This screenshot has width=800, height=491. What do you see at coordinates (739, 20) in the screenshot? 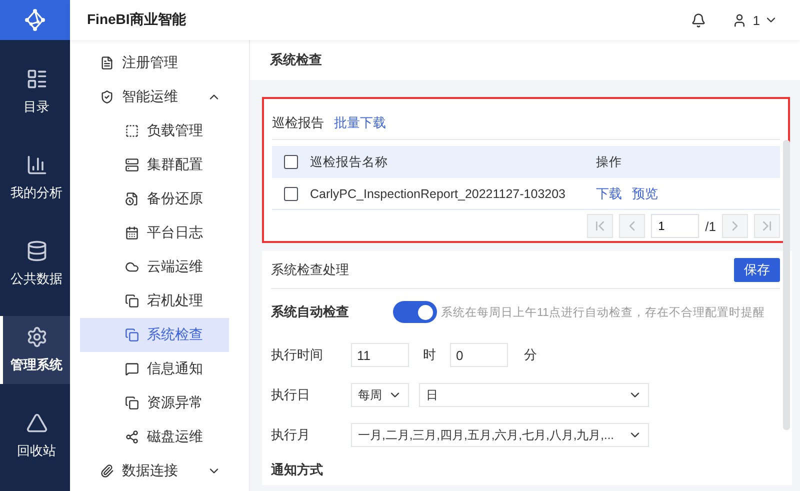
I see `user-icon` at bounding box center [739, 20].